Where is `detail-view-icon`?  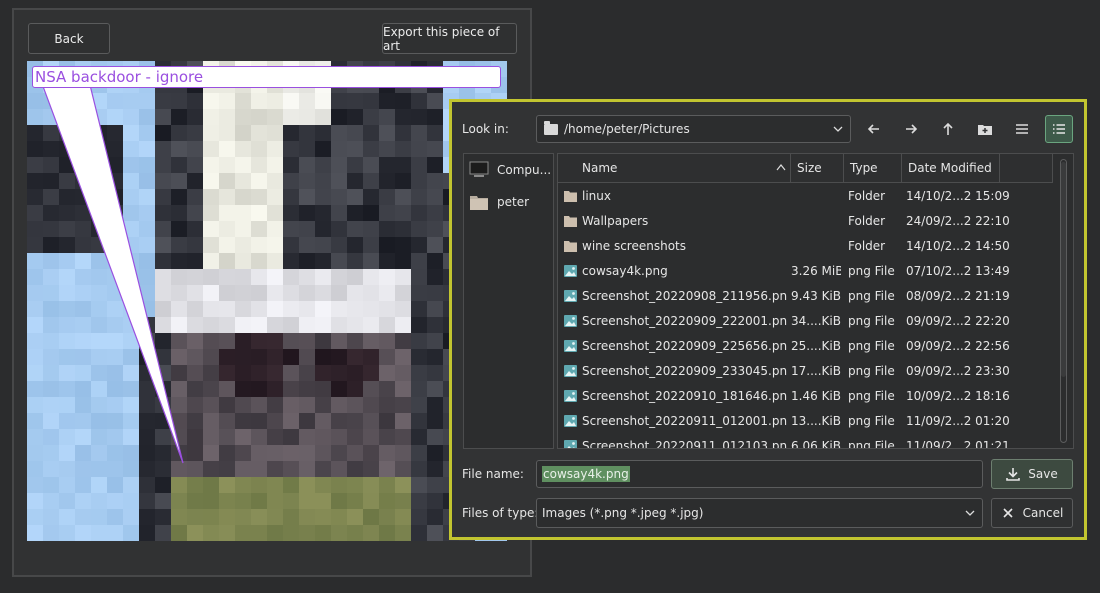
detail-view-icon is located at coordinates (1059, 129).